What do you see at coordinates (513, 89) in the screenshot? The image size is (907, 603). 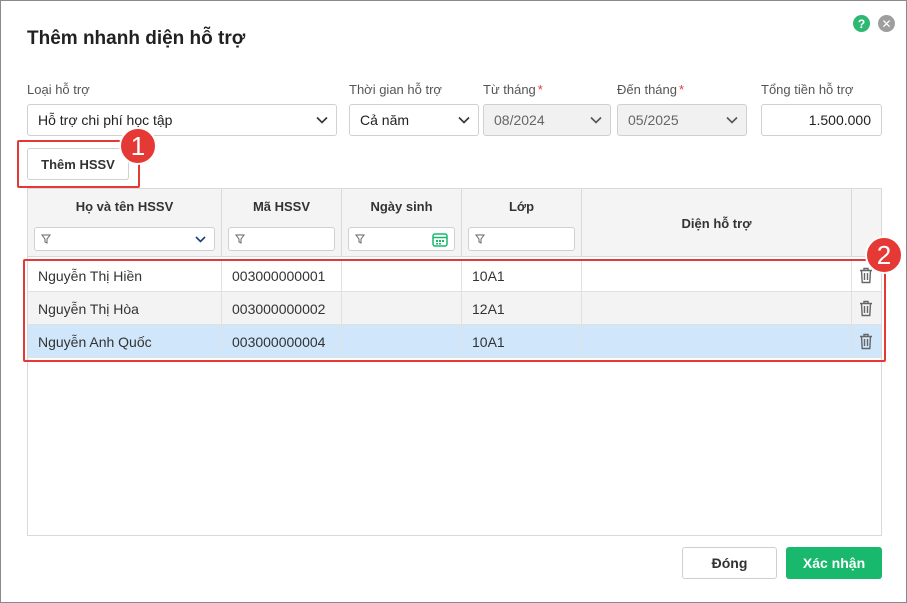 I see `from-month-label: Từ tháng *` at bounding box center [513, 89].